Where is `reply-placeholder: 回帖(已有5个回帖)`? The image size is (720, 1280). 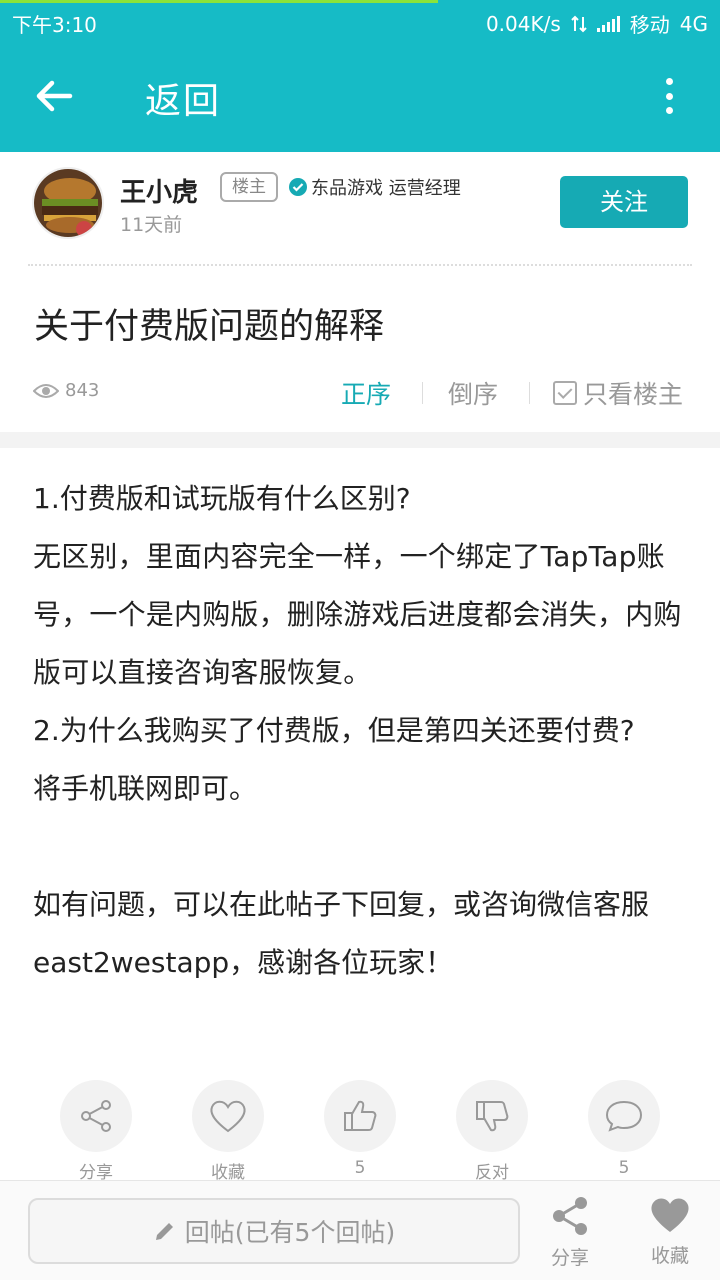
reply-placeholder: 回帖(已有5个回帖) is located at coordinates (290, 1232).